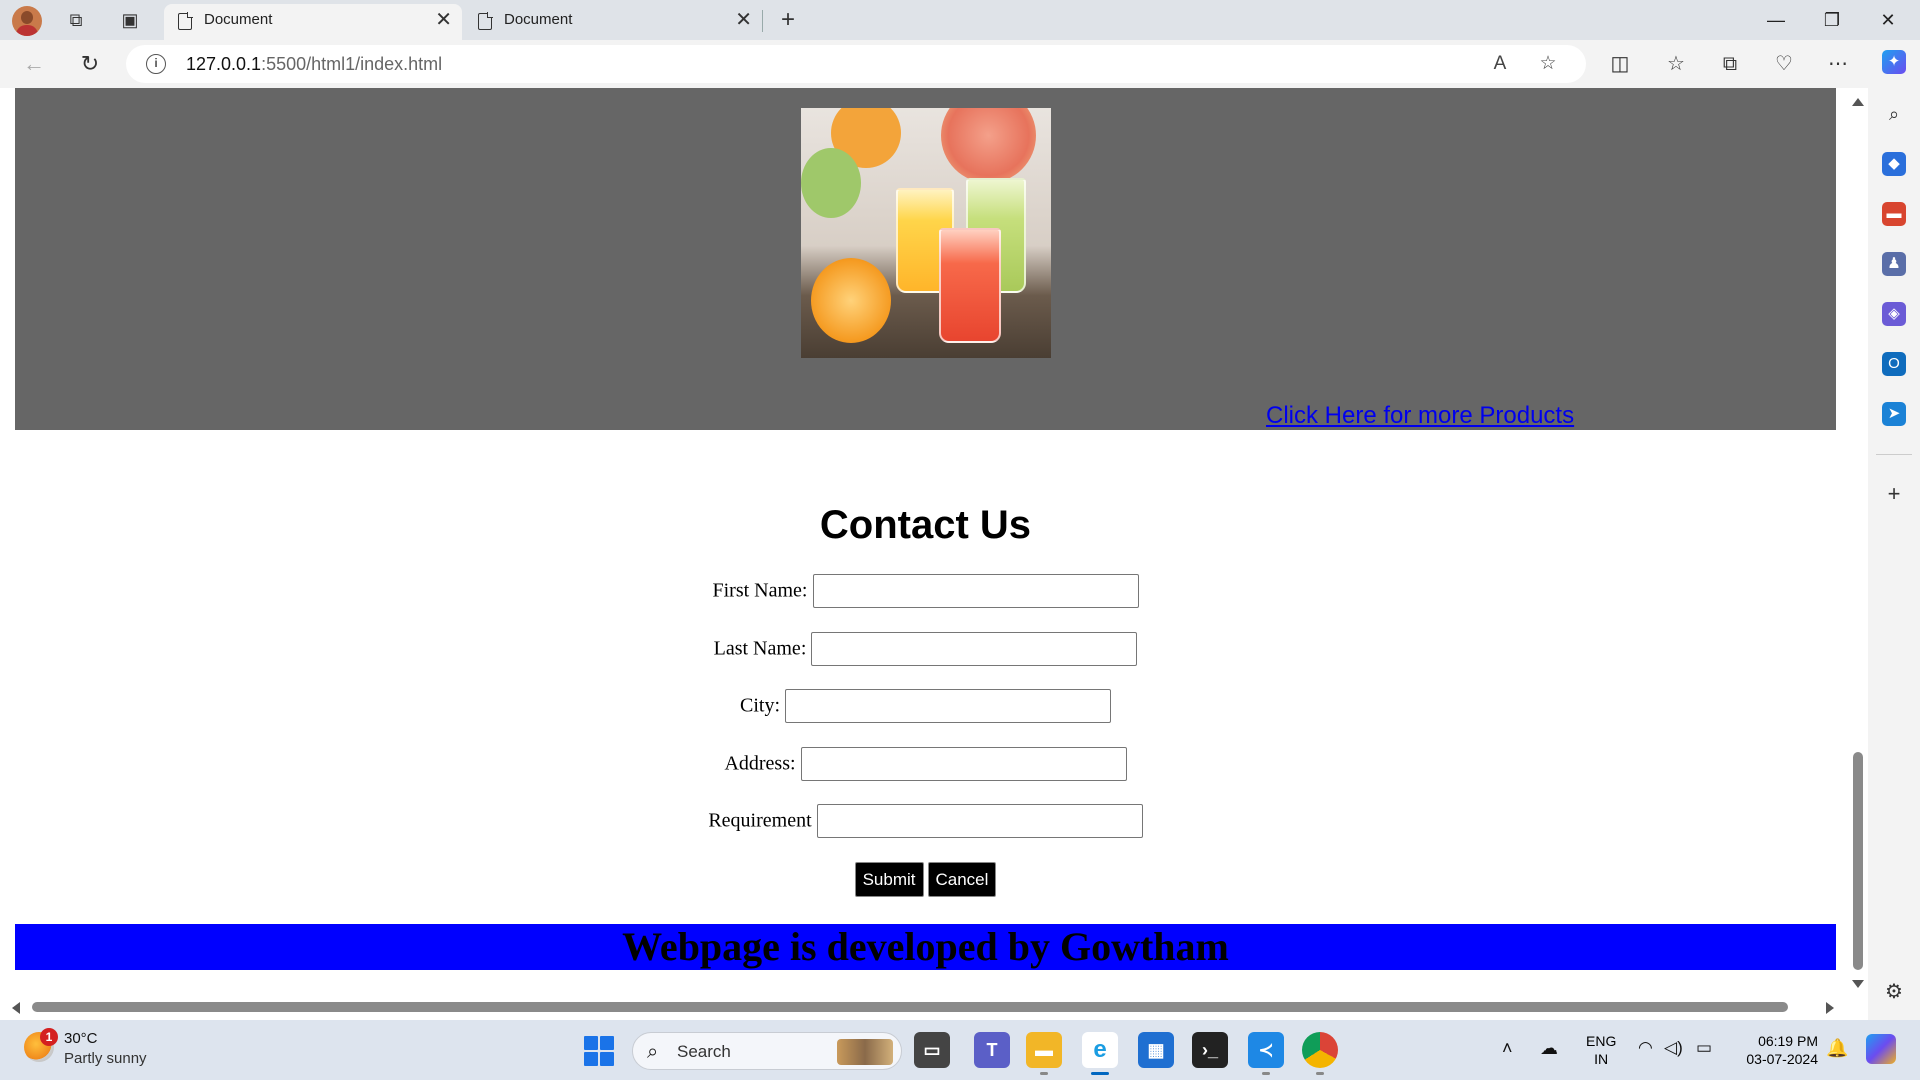 The height and width of the screenshot is (1080, 1920). What do you see at coordinates (1858, 984) in the screenshot?
I see `scroll-down-arrow` at bounding box center [1858, 984].